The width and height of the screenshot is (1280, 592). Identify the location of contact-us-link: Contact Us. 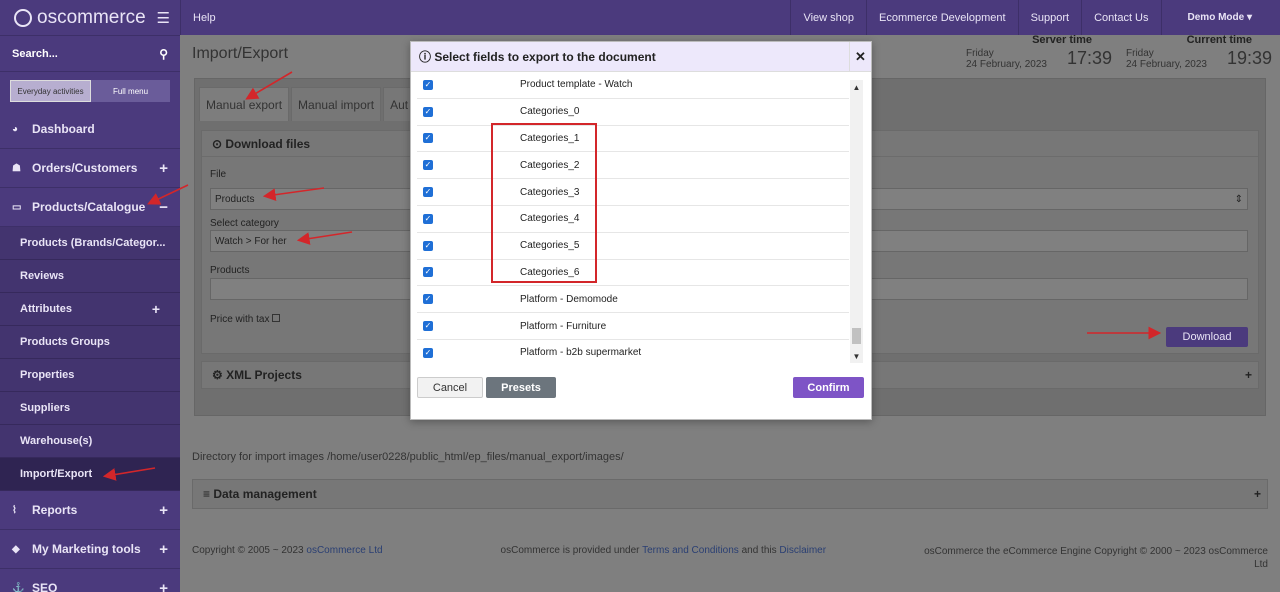
(1120, 17).